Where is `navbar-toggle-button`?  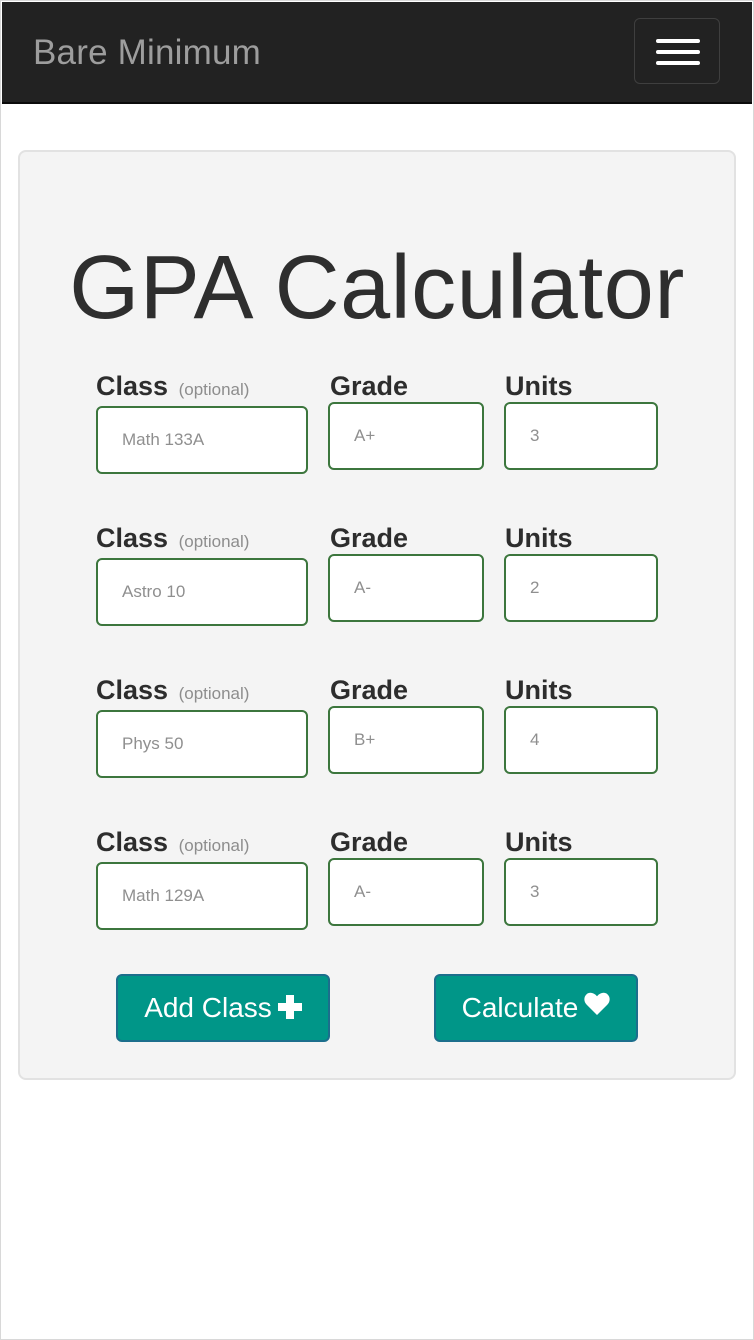 navbar-toggle-button is located at coordinates (677, 51).